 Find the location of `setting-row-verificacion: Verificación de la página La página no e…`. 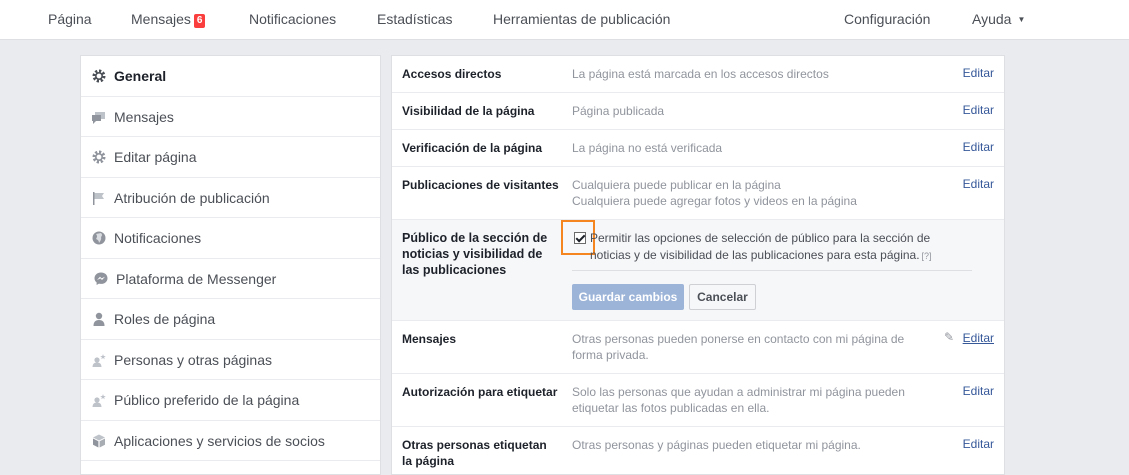

setting-row-verificacion: Verificación de la página La página no e… is located at coordinates (698, 148).